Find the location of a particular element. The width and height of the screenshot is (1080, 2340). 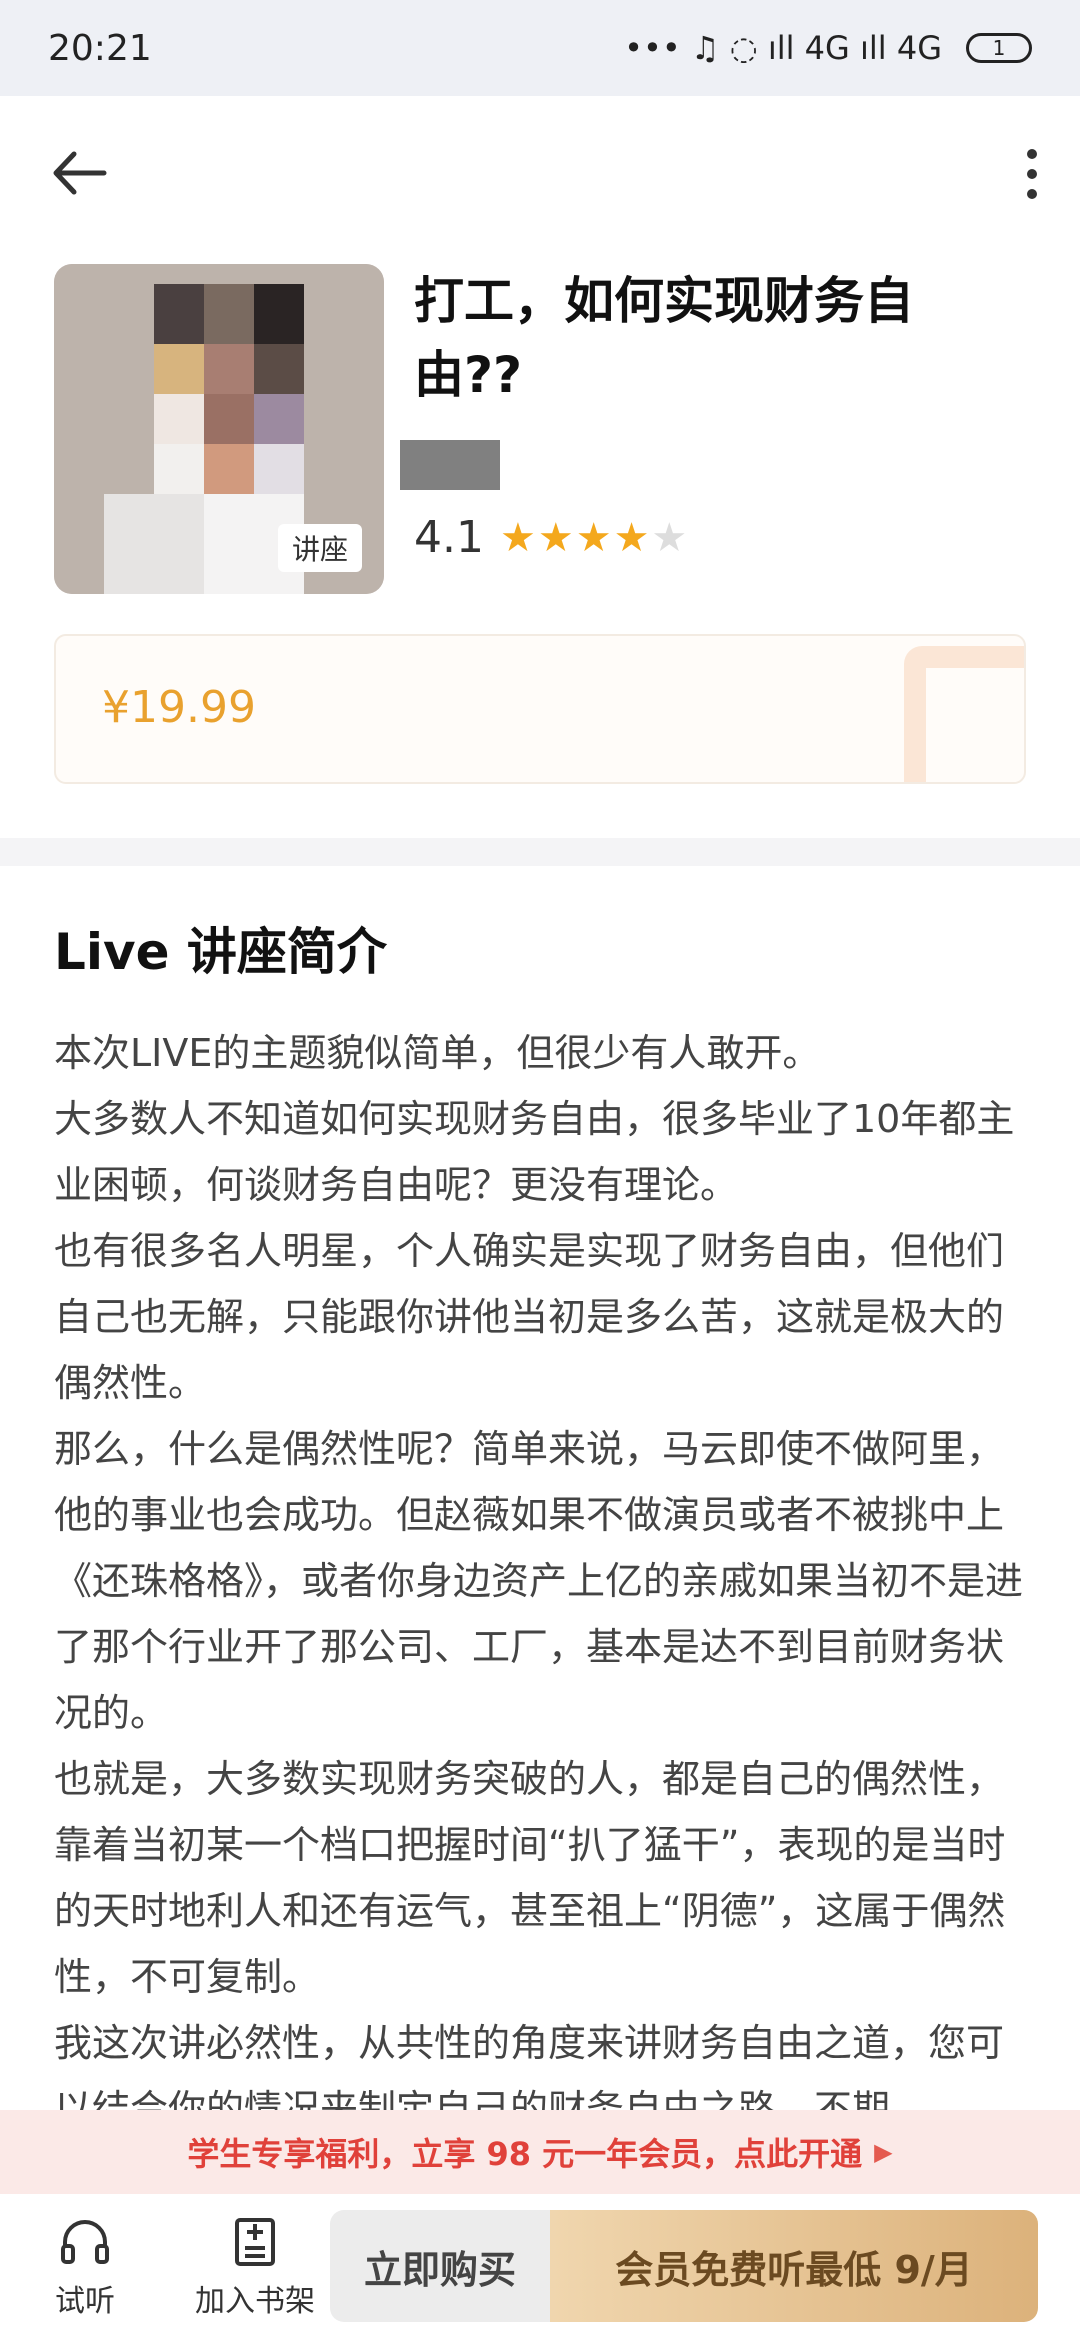

listen-button: 试听 is located at coordinates (85, 2267).